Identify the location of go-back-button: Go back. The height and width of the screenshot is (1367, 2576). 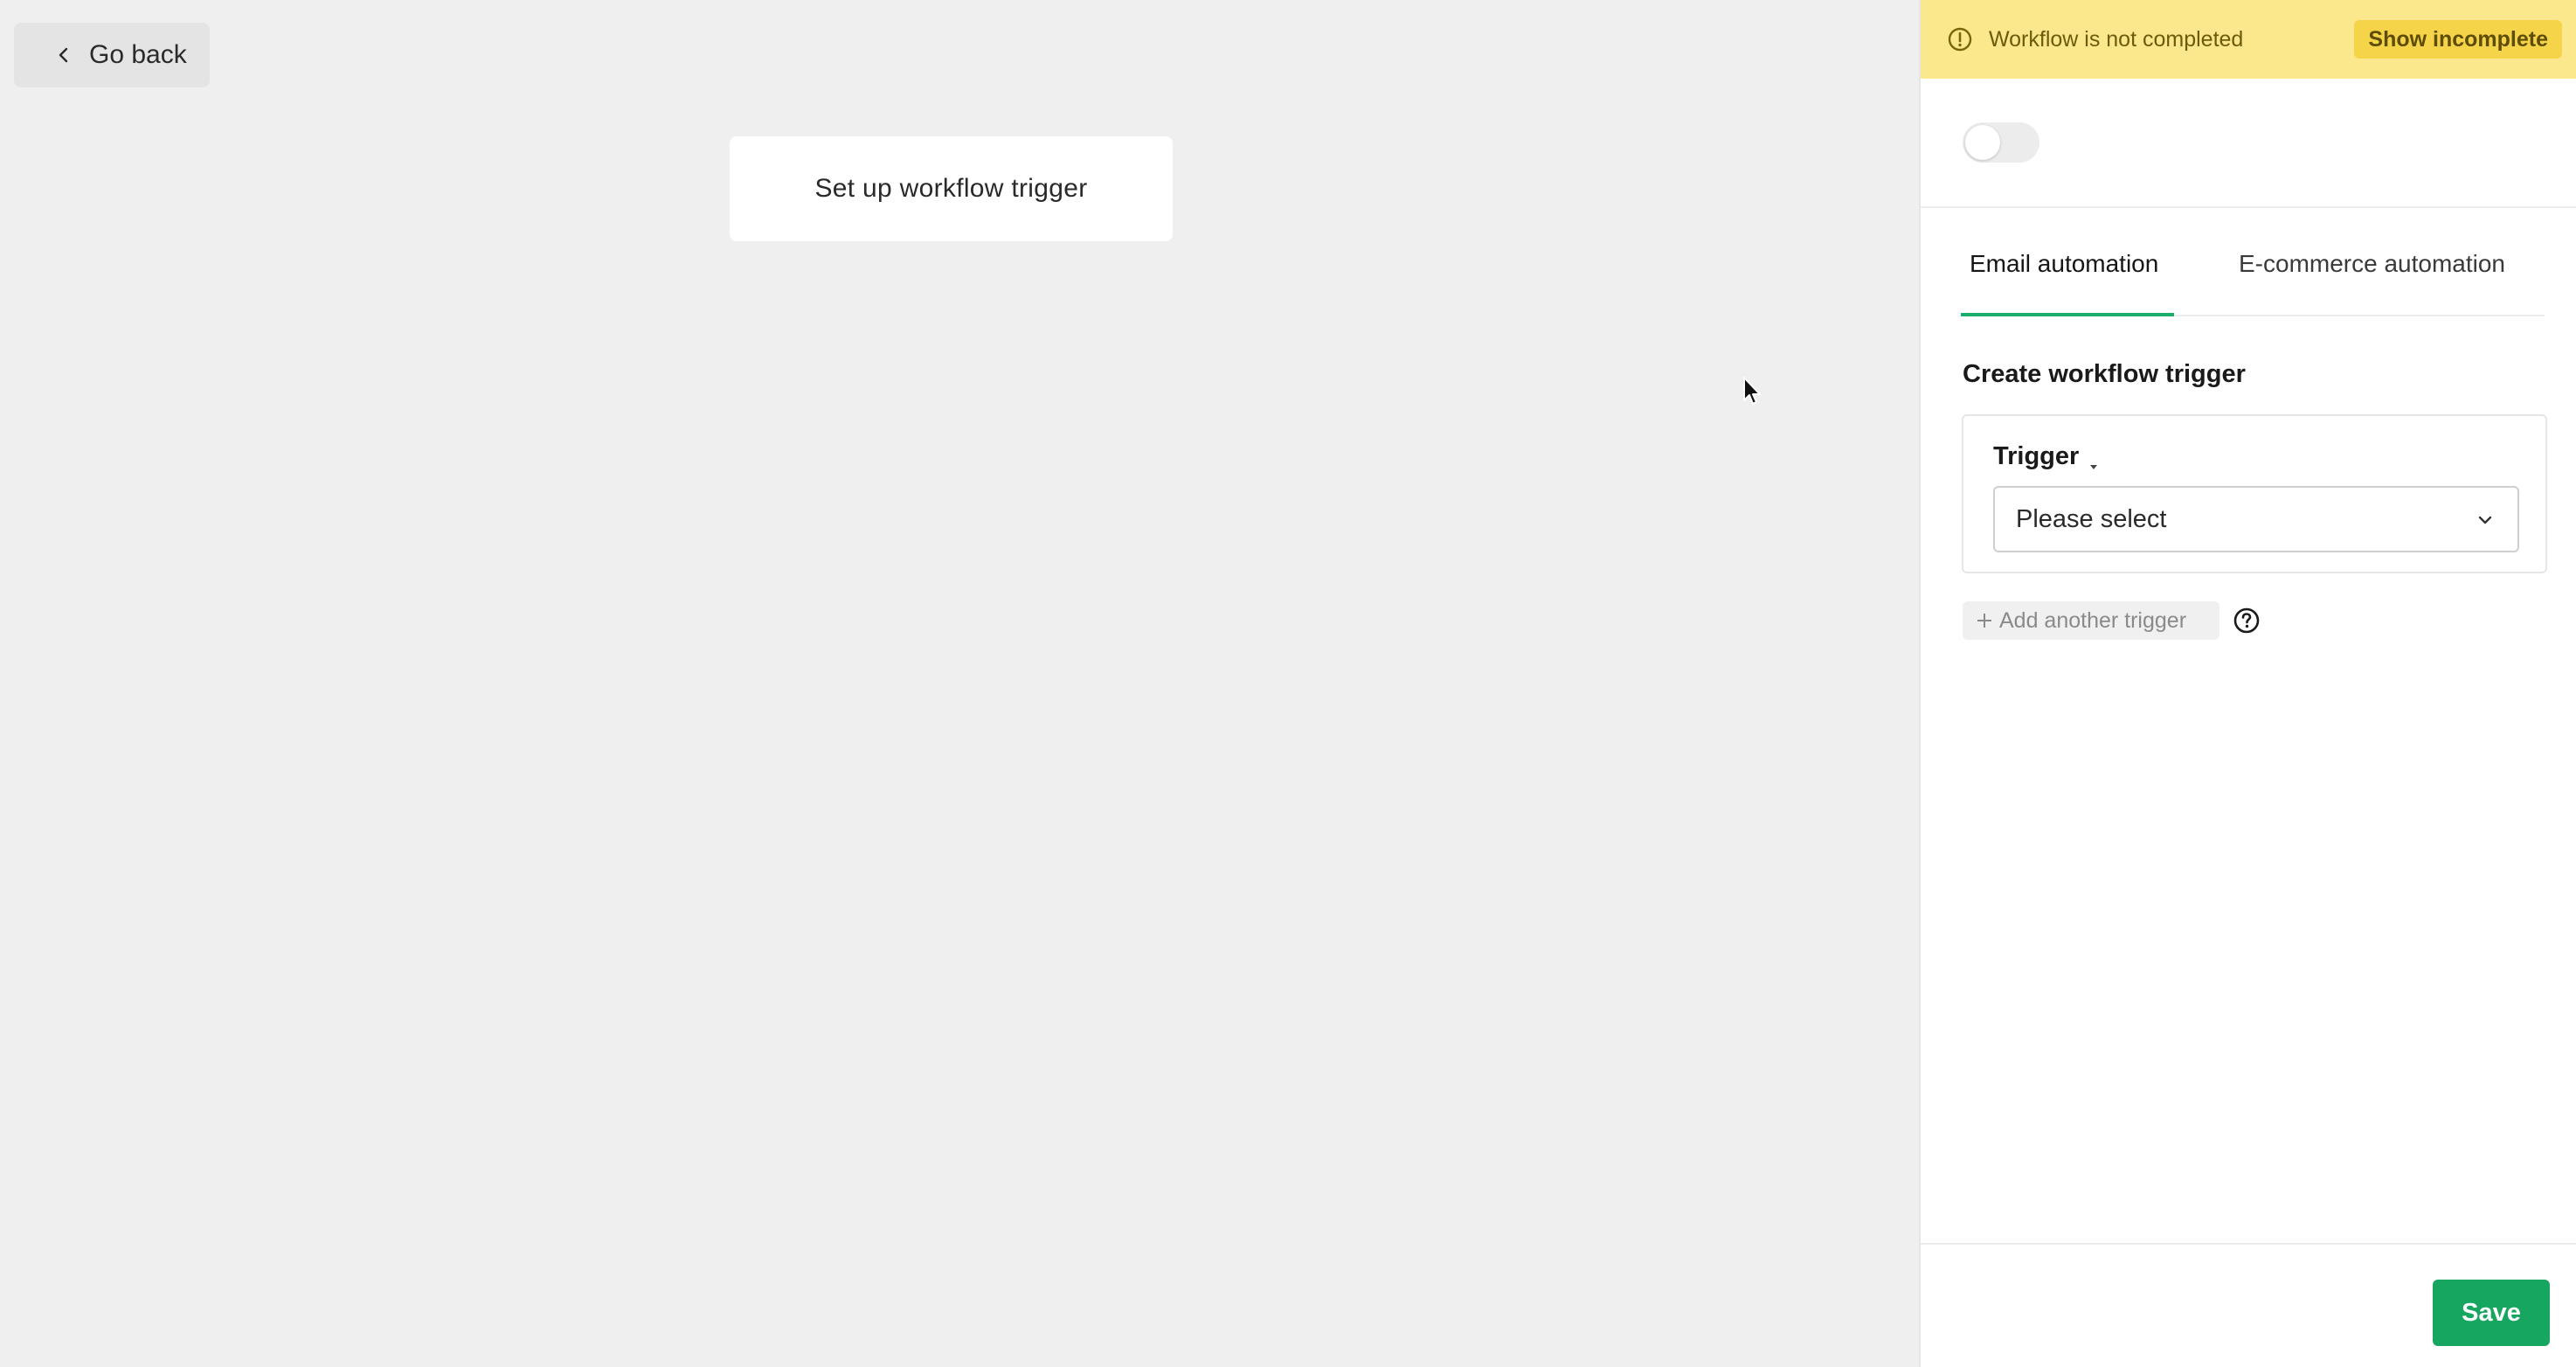
(112, 55).